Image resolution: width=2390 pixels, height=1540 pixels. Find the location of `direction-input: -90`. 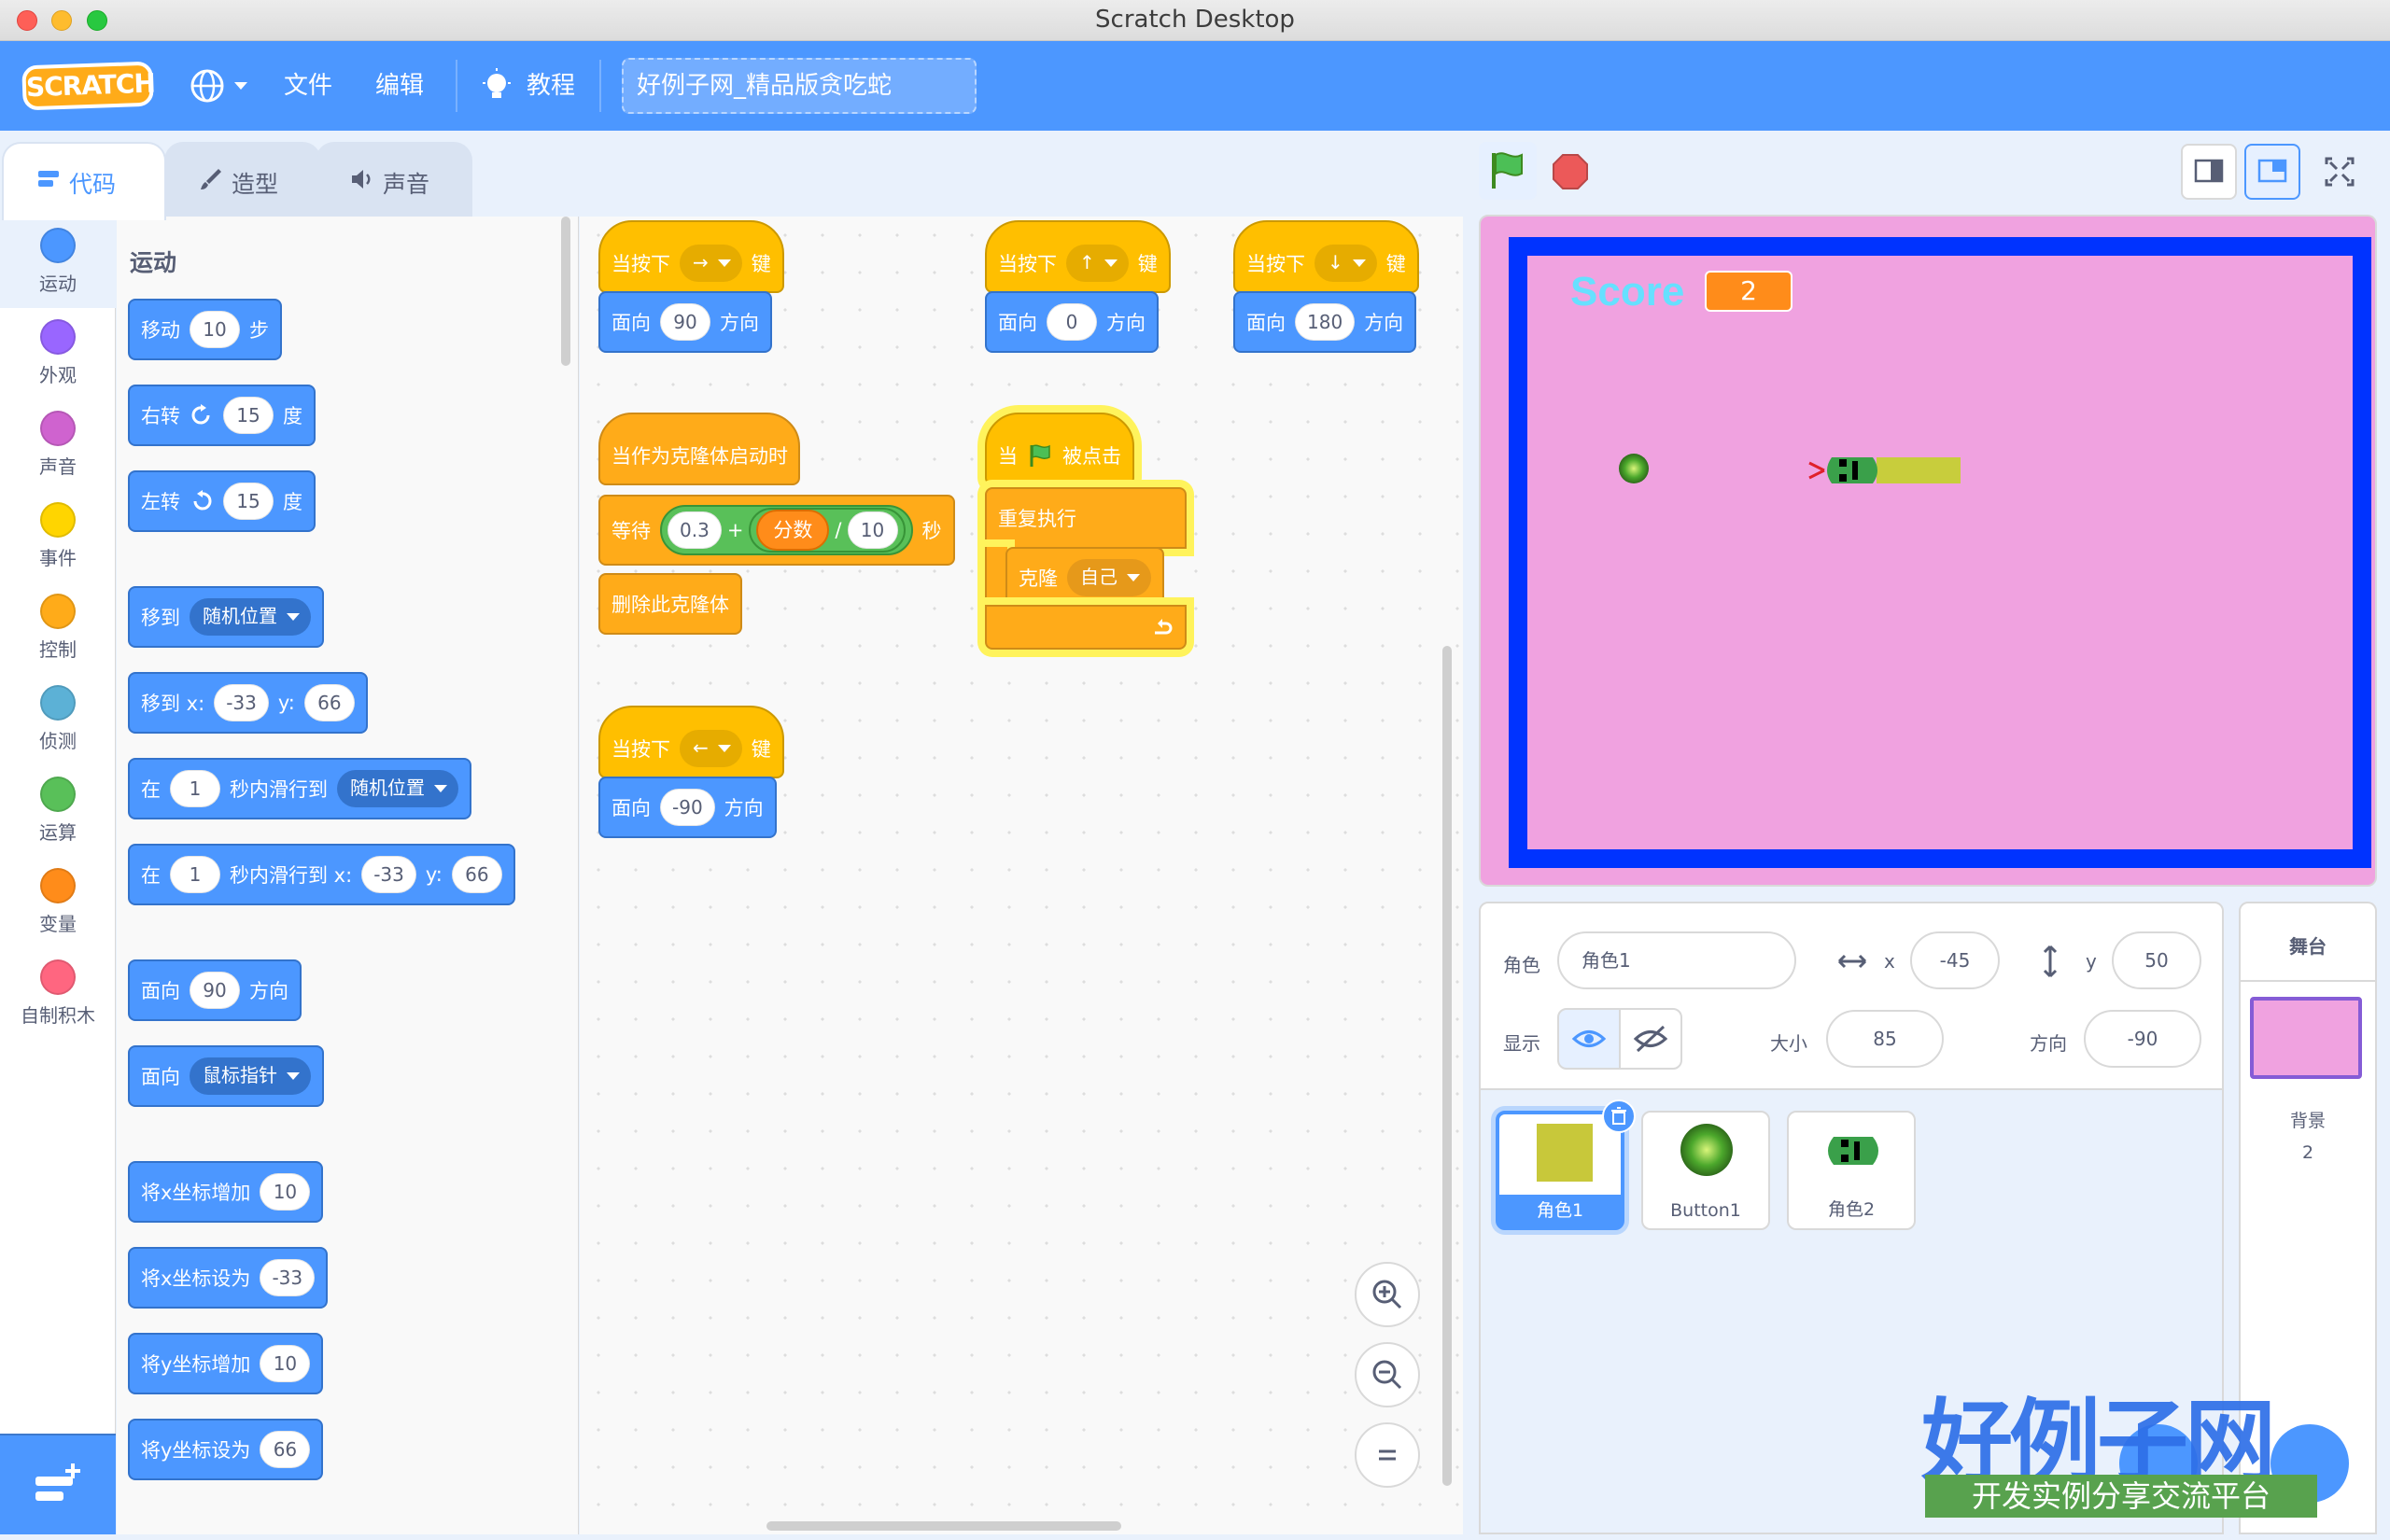

direction-input: -90 is located at coordinates (2142, 1039).